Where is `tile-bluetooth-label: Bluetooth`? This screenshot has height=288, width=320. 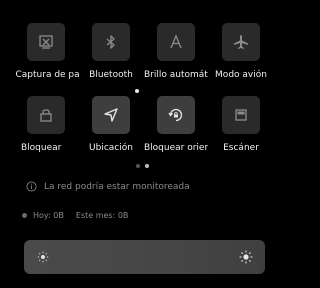 tile-bluetooth-label: Bluetooth is located at coordinates (111, 75).